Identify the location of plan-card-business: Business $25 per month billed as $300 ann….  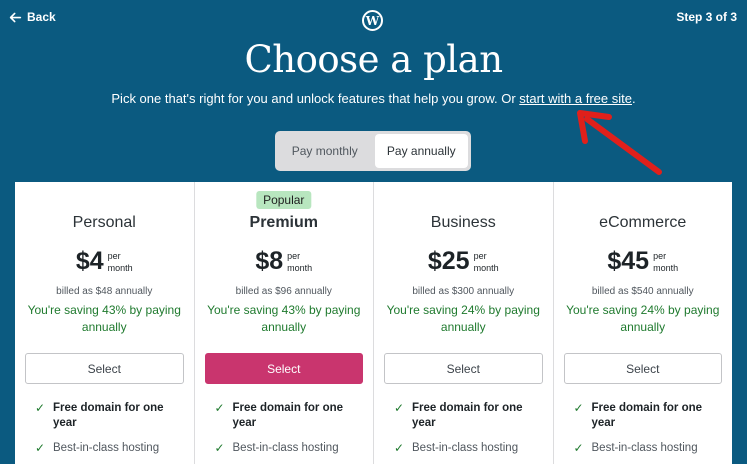
(464, 323).